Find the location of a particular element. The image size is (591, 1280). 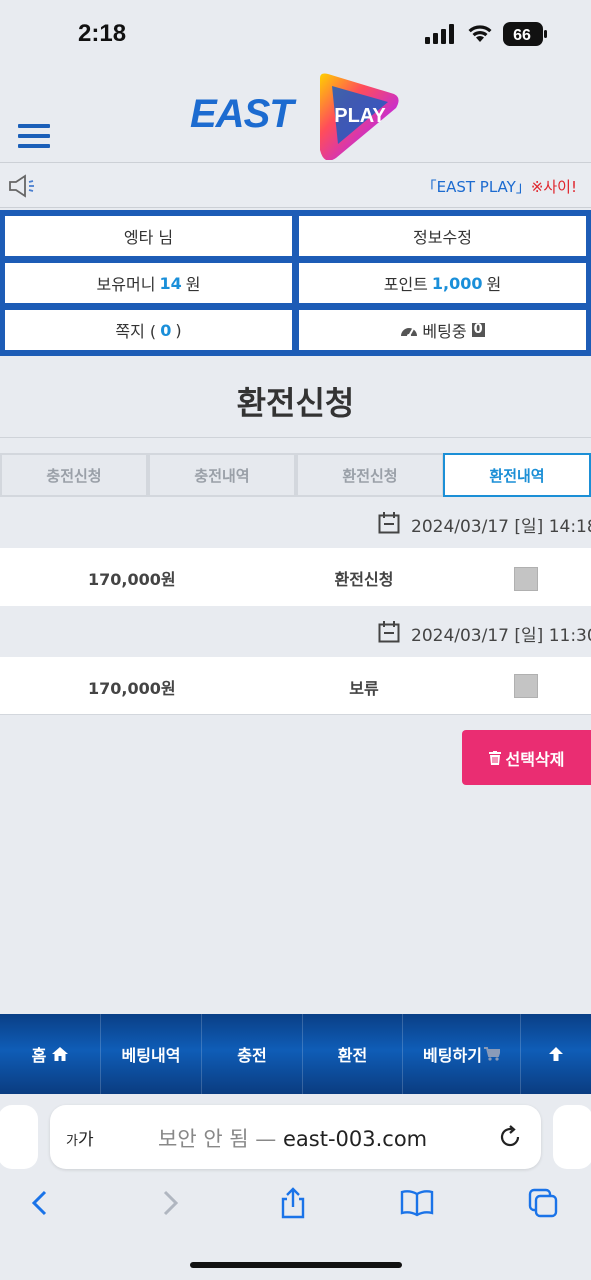

tab-withdraw-history: 환전내역 is located at coordinates (517, 475).